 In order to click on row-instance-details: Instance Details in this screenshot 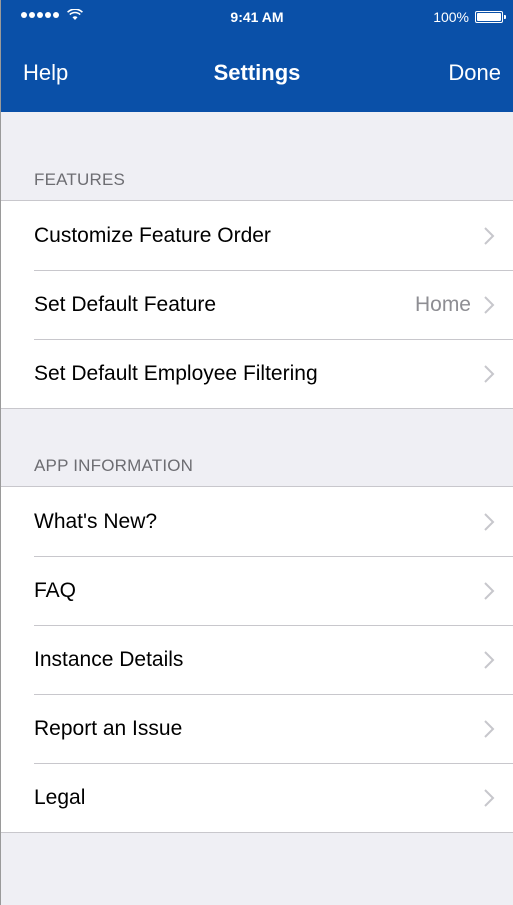, I will do `click(257, 659)`.